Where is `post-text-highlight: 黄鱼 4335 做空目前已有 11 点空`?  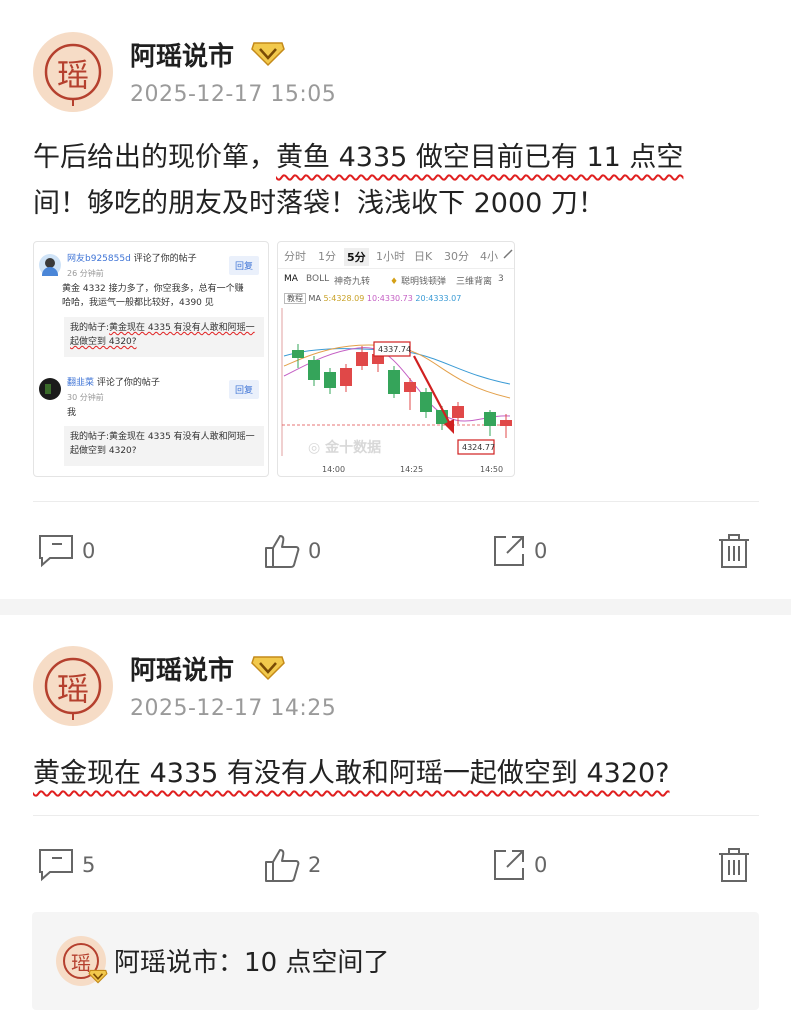 post-text-highlight: 黄鱼 4335 做空目前已有 11 点空 is located at coordinates (480, 157).